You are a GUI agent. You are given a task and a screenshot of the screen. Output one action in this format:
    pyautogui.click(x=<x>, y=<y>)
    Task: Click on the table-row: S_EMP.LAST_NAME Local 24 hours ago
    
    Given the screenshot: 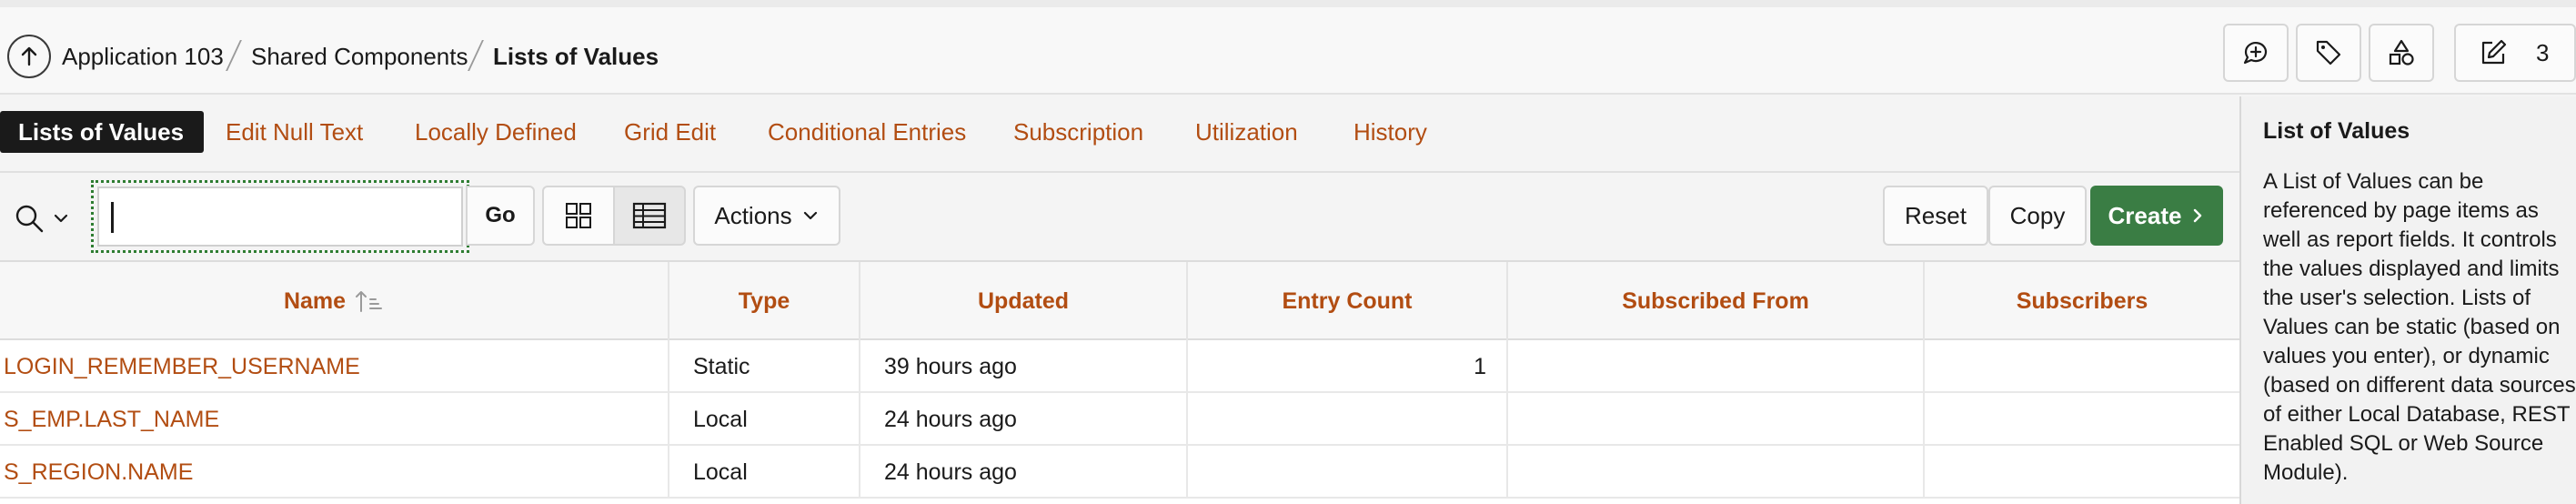 What is the action you would take?
    pyautogui.click(x=1119, y=420)
    